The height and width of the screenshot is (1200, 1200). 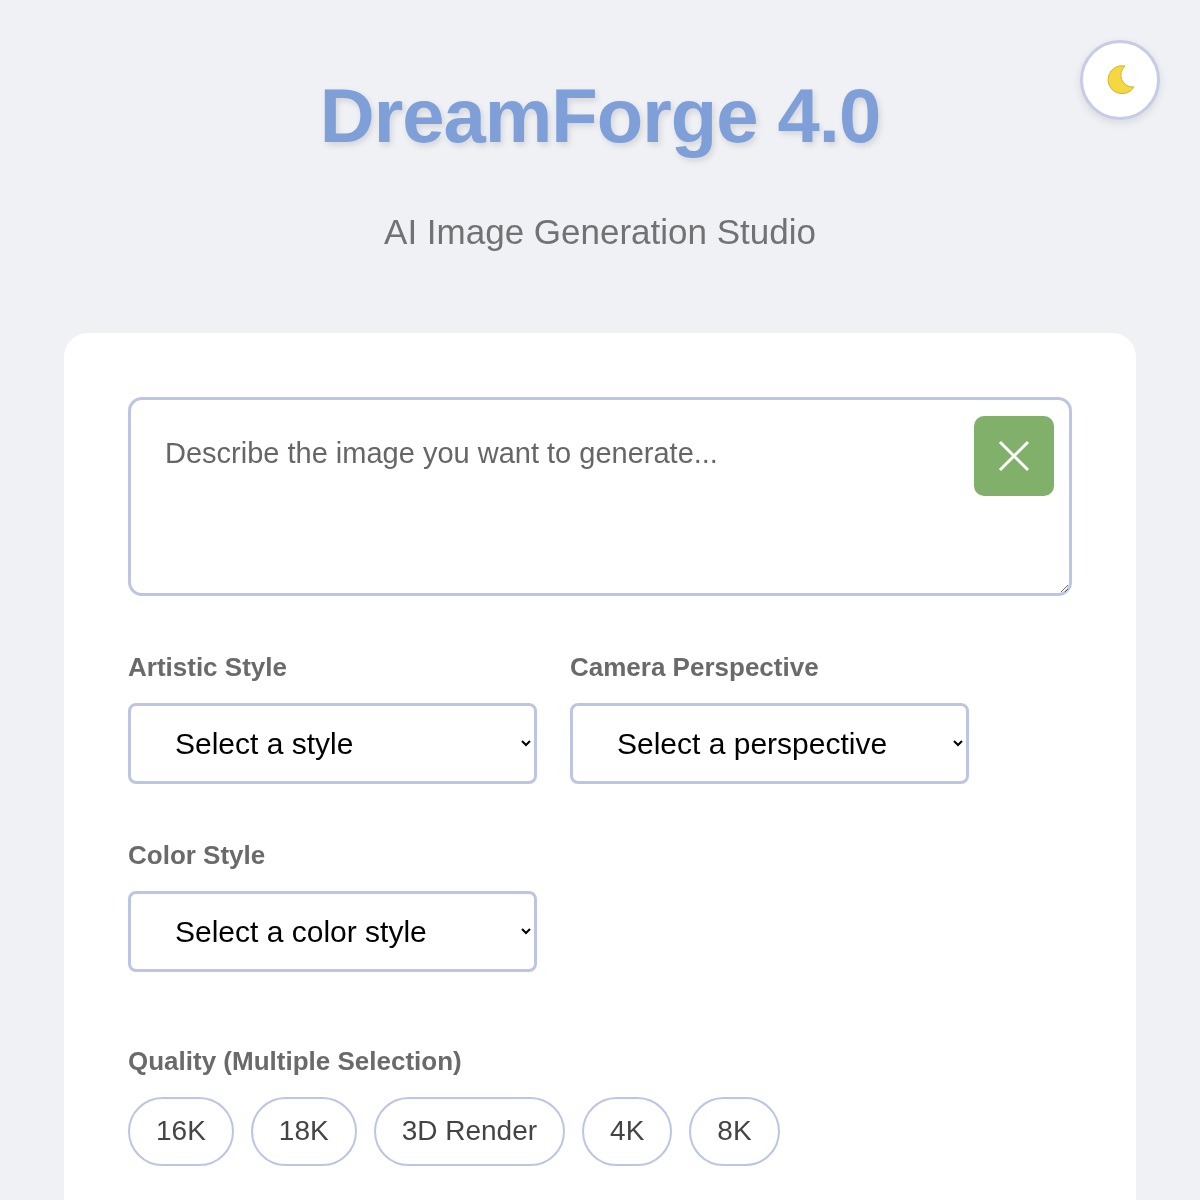 What do you see at coordinates (303, 1131) in the screenshot?
I see `quality-chip: 18K` at bounding box center [303, 1131].